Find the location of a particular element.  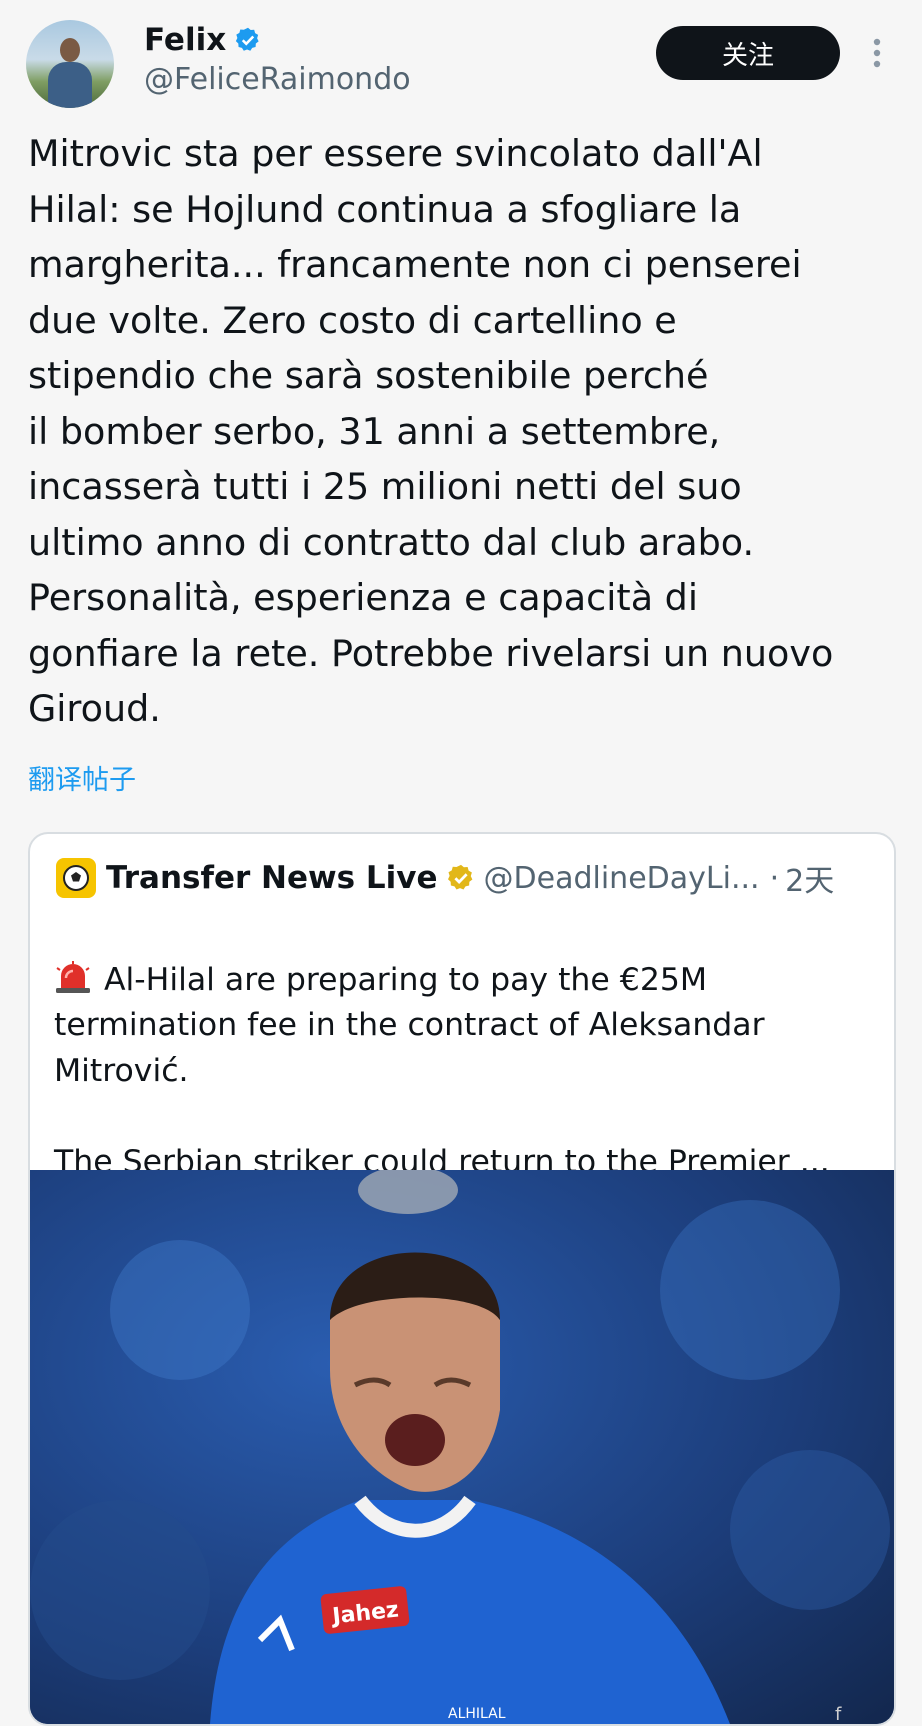

siren-emoji-icon is located at coordinates (73, 976).